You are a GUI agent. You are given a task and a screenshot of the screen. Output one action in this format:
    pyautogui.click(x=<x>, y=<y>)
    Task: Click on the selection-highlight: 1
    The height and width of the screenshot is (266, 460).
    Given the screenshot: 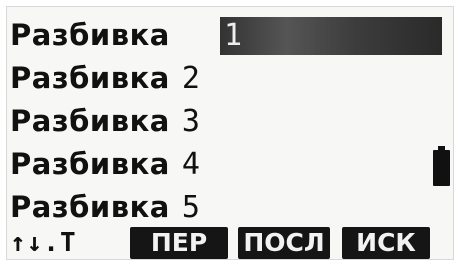 What is the action you would take?
    pyautogui.click(x=331, y=36)
    